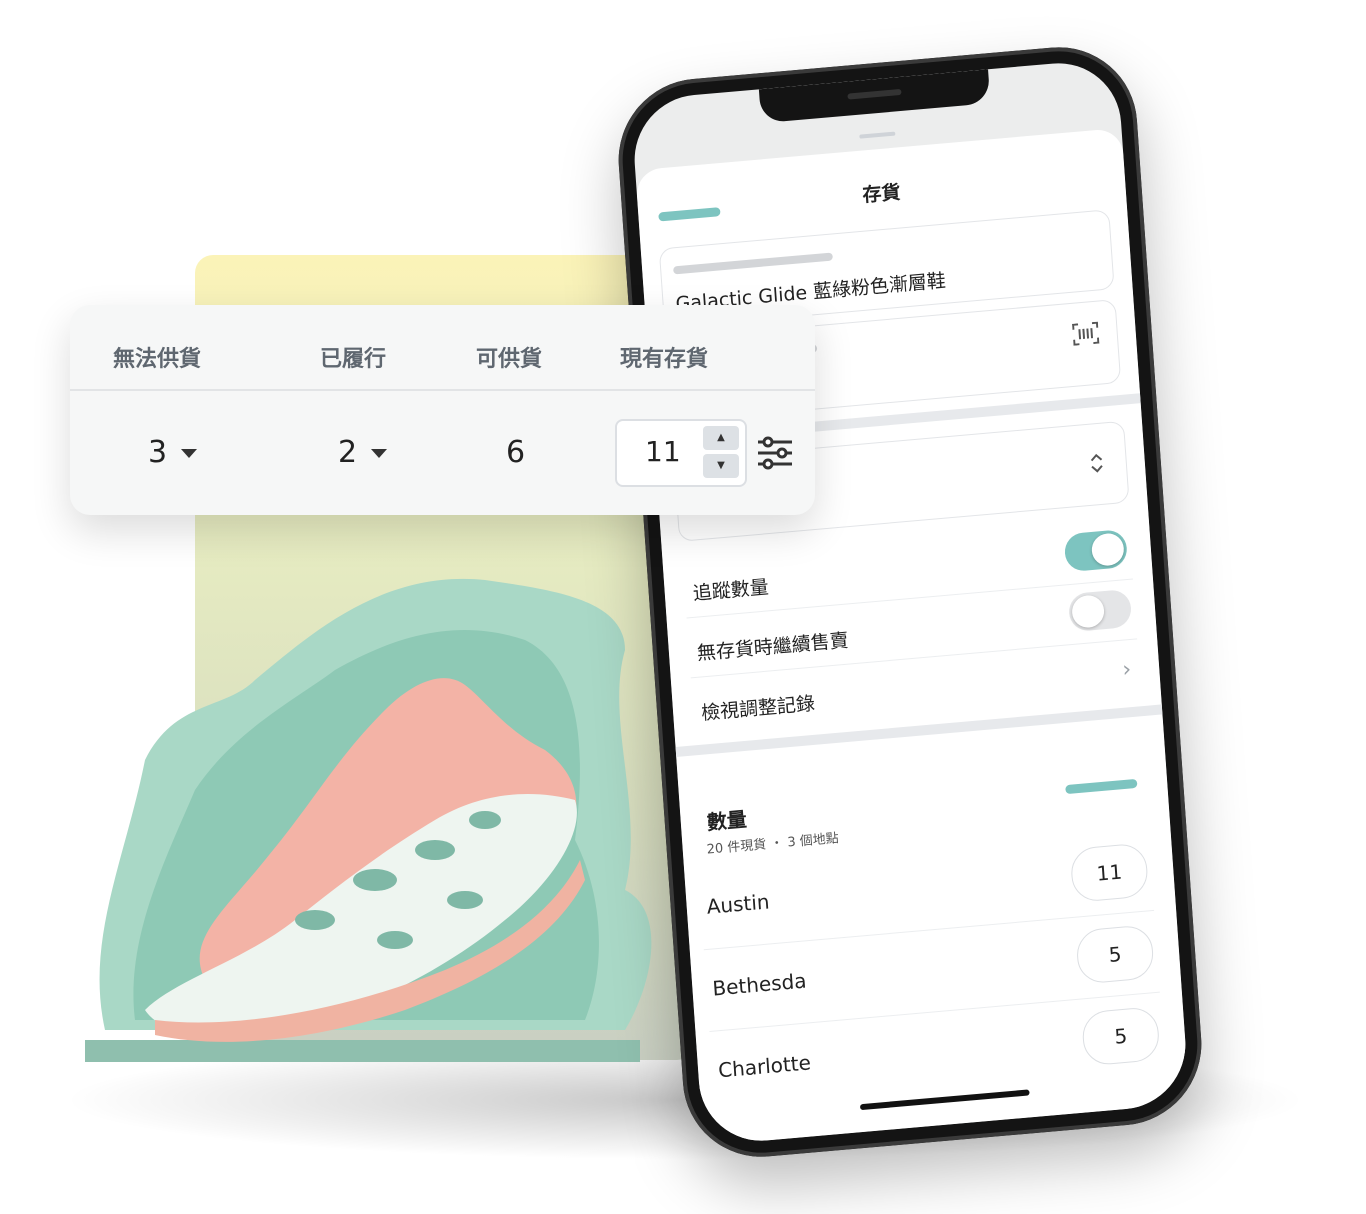  I want to click on unavailable-dropdown: 3, so click(173, 452).